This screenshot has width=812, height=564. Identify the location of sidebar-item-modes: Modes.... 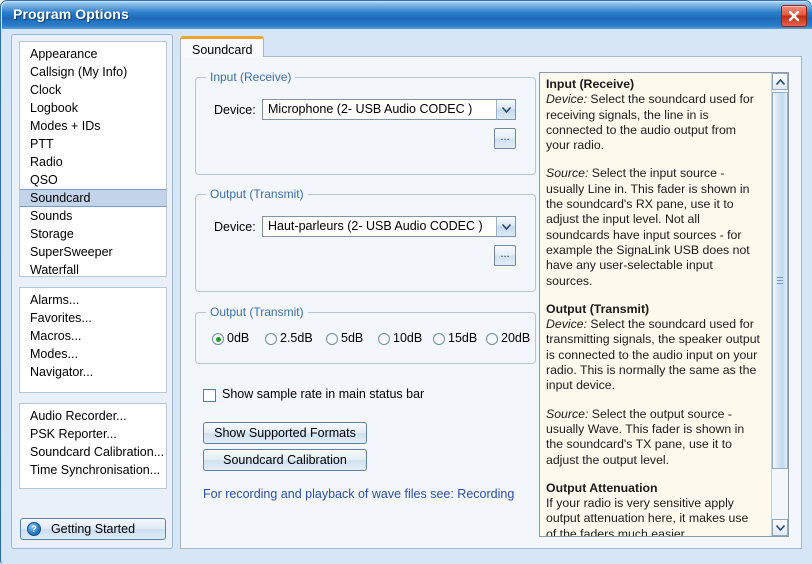
(93, 354).